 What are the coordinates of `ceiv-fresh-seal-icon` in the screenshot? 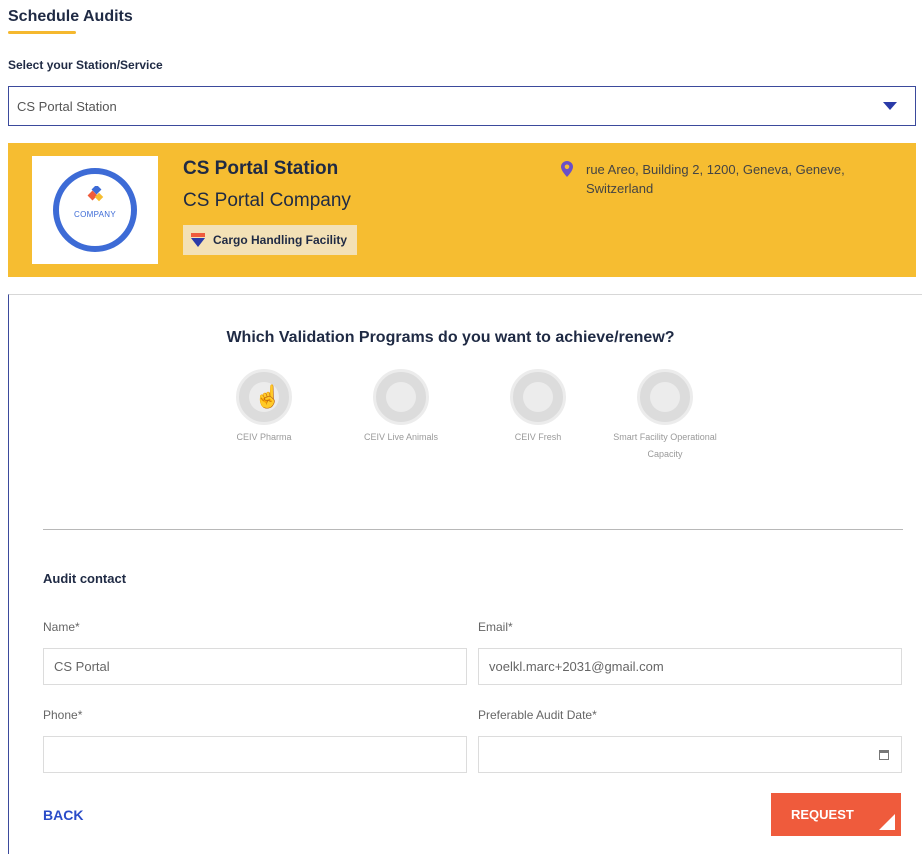 It's located at (538, 397).